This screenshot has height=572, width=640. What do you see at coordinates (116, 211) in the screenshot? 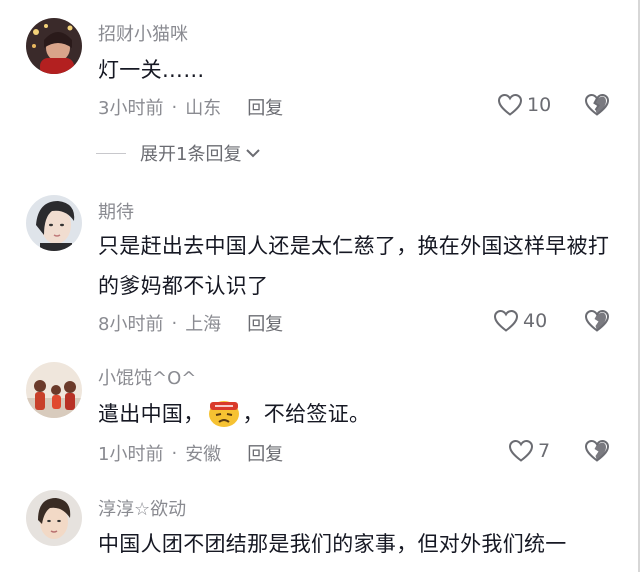
I see `comment-username: 期待` at bounding box center [116, 211].